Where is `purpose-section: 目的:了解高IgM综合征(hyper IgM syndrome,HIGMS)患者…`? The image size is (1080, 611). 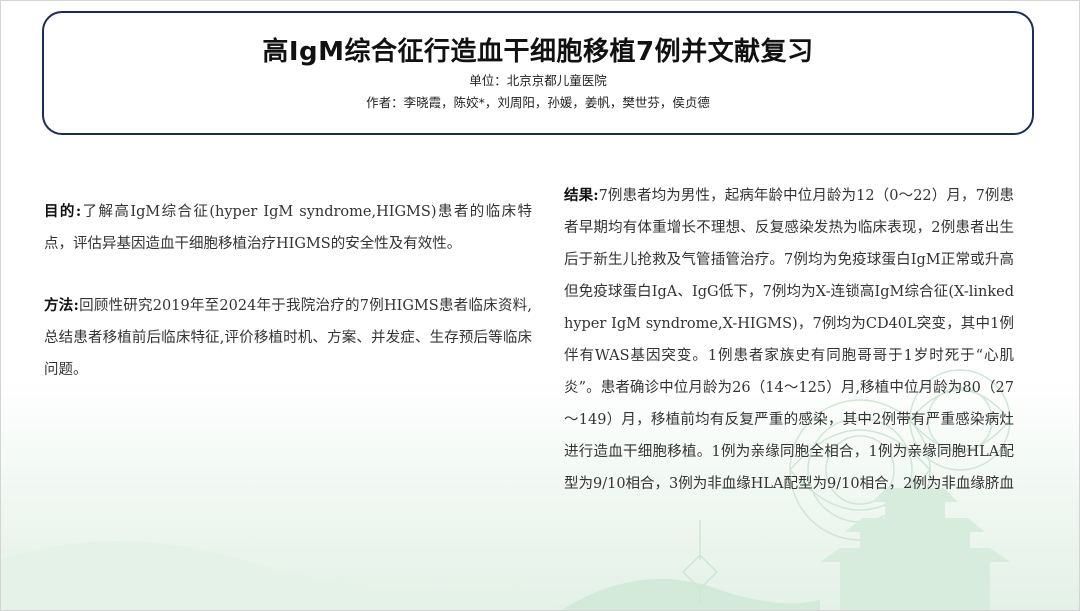
purpose-section: 目的:了解高IgM综合征(hyper IgM syndrome,HIGMS)患者… is located at coordinates (288, 228).